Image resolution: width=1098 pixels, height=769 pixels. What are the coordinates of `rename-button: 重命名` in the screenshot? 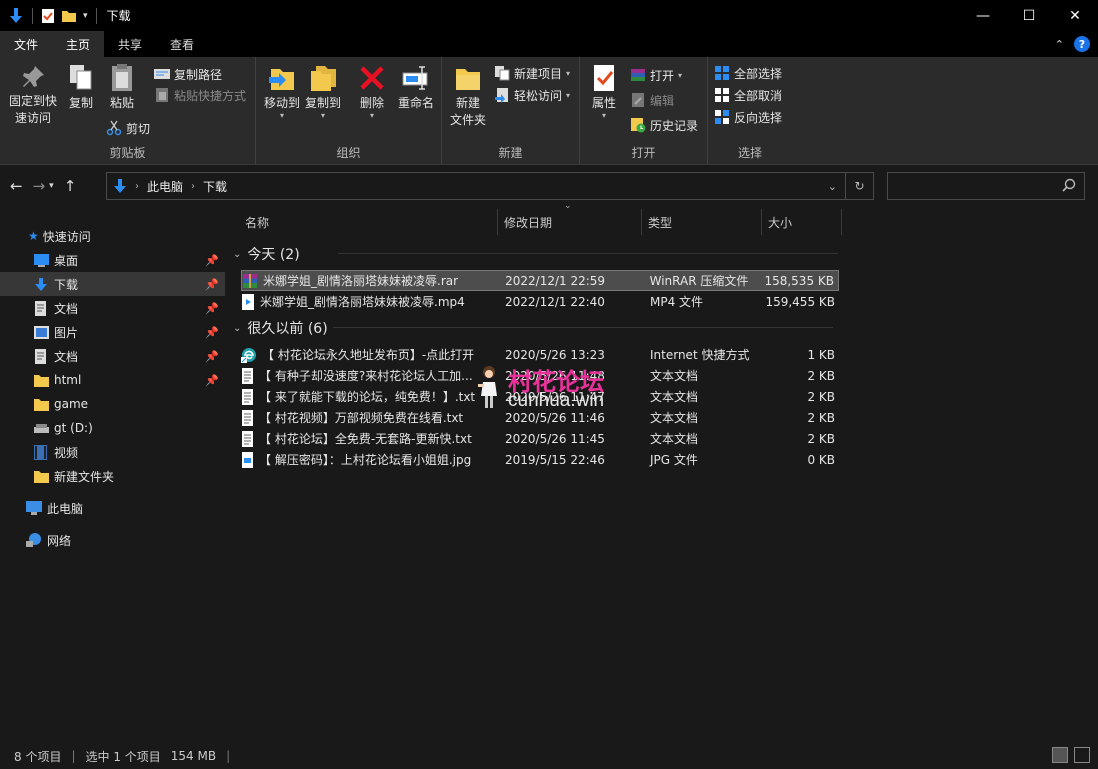 It's located at (416, 87).